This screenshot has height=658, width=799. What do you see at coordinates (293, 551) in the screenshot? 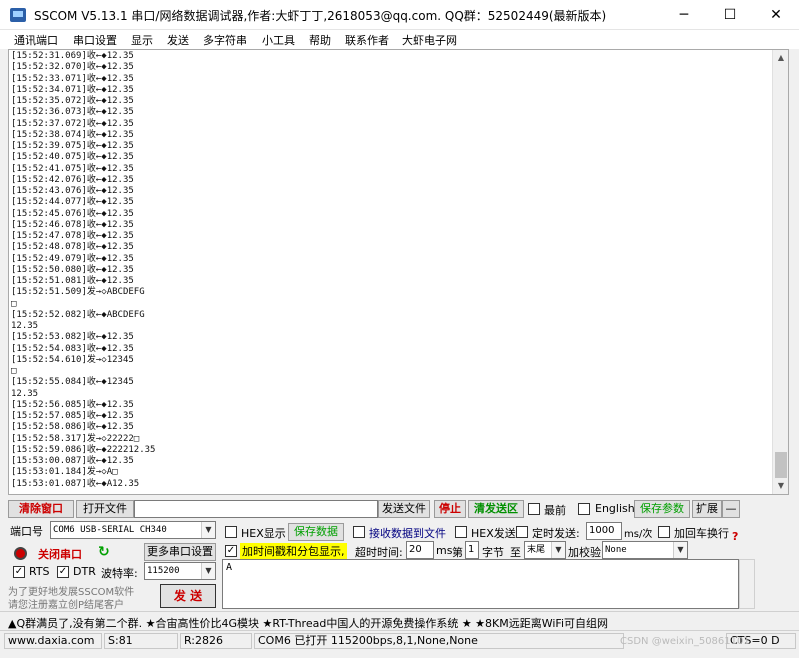
I see `timestamp-label: 加时间戳和分包显示,` at bounding box center [293, 551].